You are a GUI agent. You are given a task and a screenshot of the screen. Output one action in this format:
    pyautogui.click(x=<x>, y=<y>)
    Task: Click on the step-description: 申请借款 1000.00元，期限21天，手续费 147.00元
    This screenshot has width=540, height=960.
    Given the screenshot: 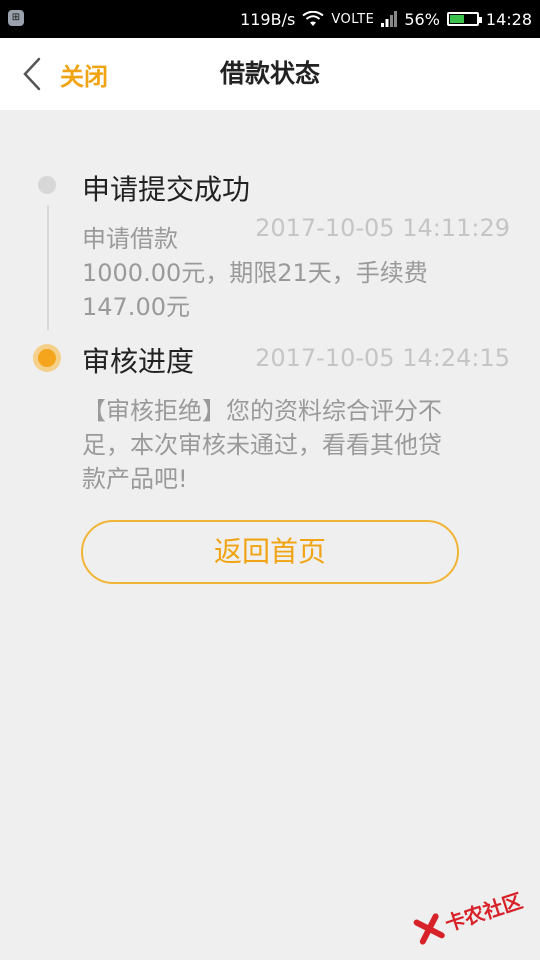 What is the action you would take?
    pyautogui.click(x=255, y=273)
    